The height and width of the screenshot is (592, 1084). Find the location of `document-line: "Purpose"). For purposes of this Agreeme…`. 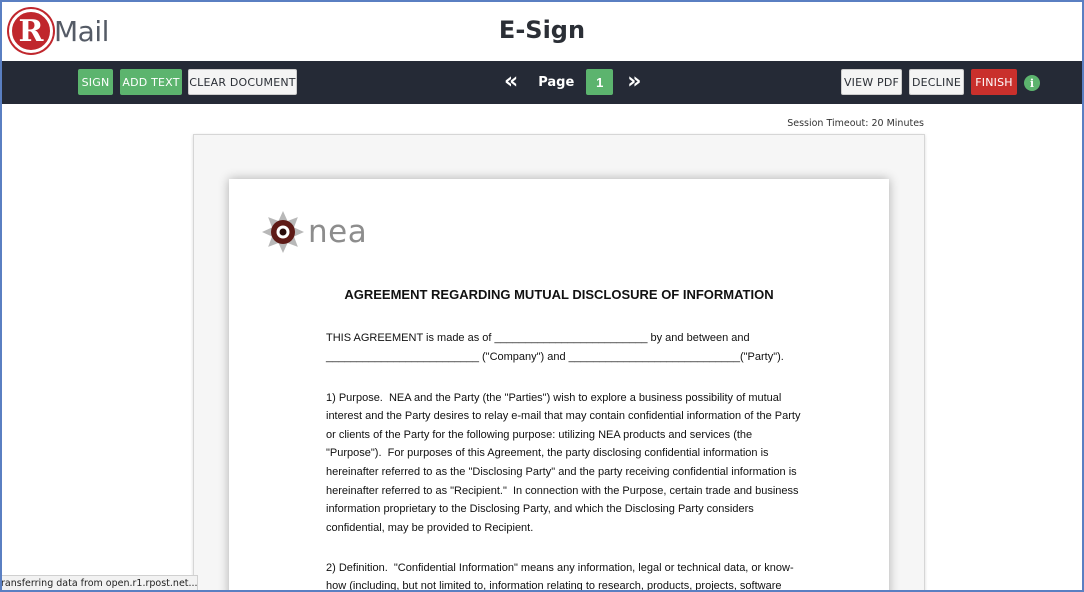

document-line: "Purpose"). For purposes of this Agreeme… is located at coordinates (547, 453).